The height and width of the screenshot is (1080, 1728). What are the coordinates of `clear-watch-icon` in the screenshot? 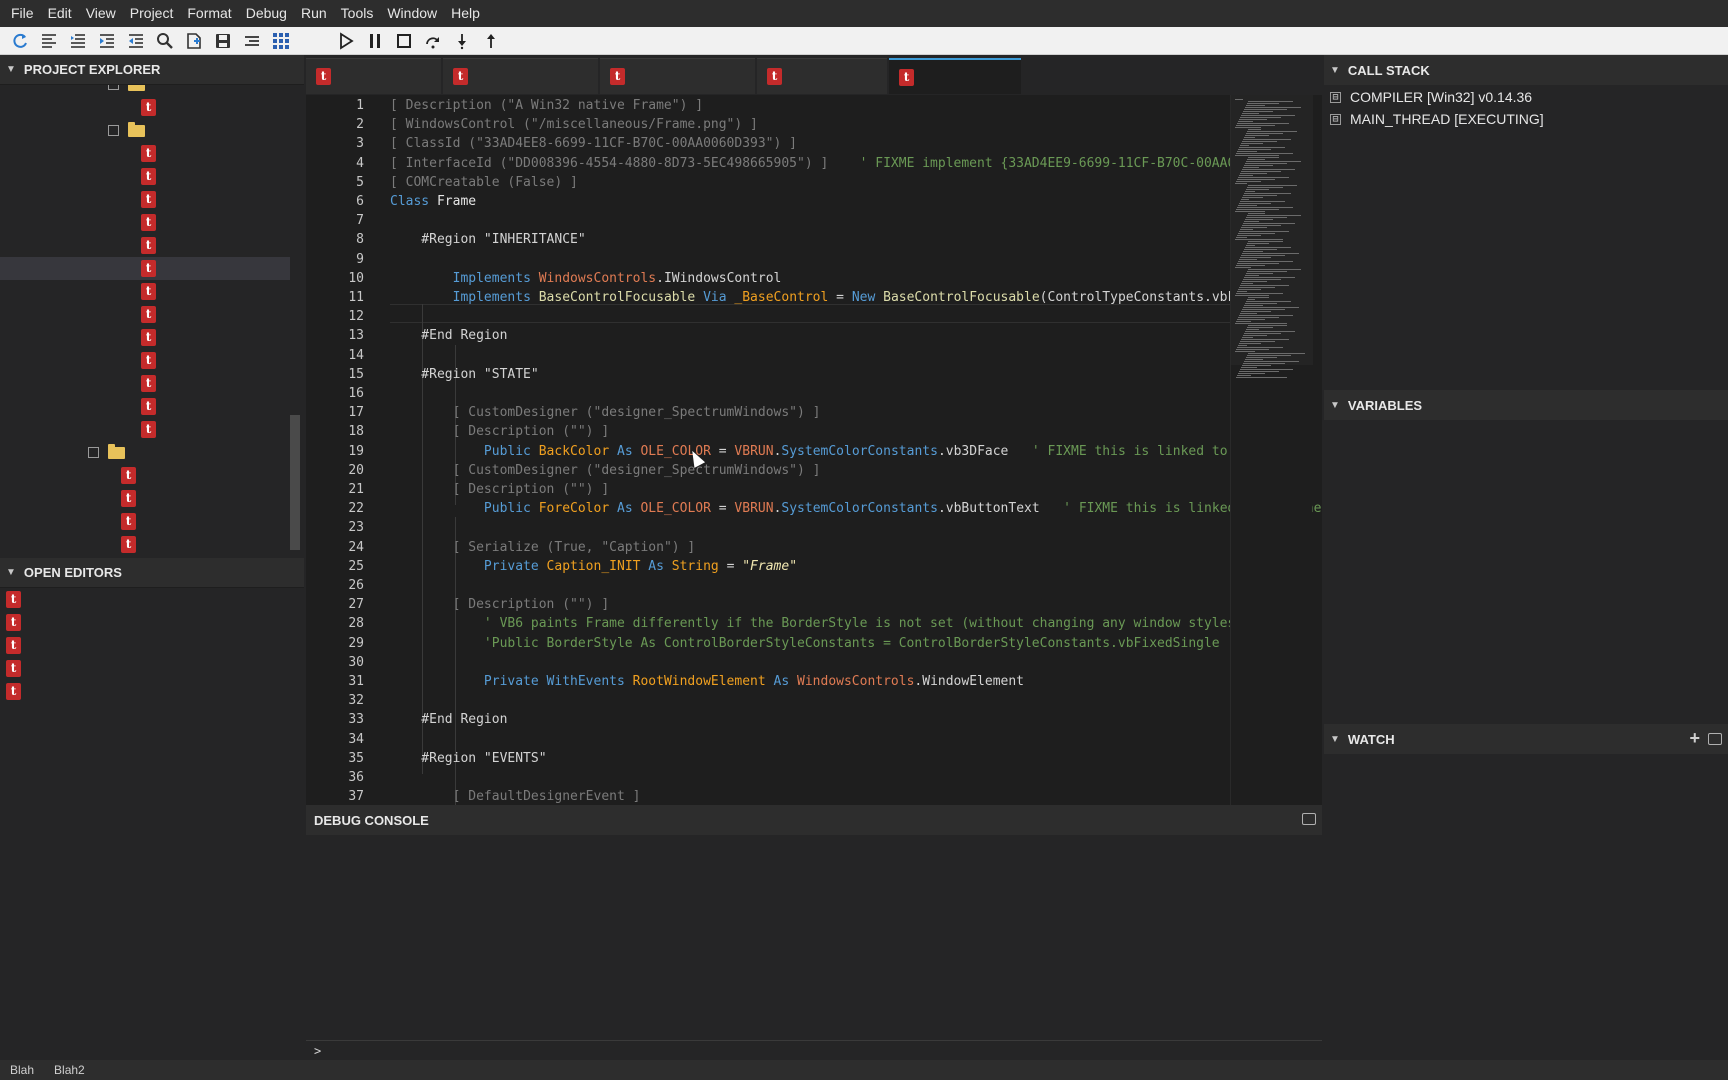 It's located at (1715, 739).